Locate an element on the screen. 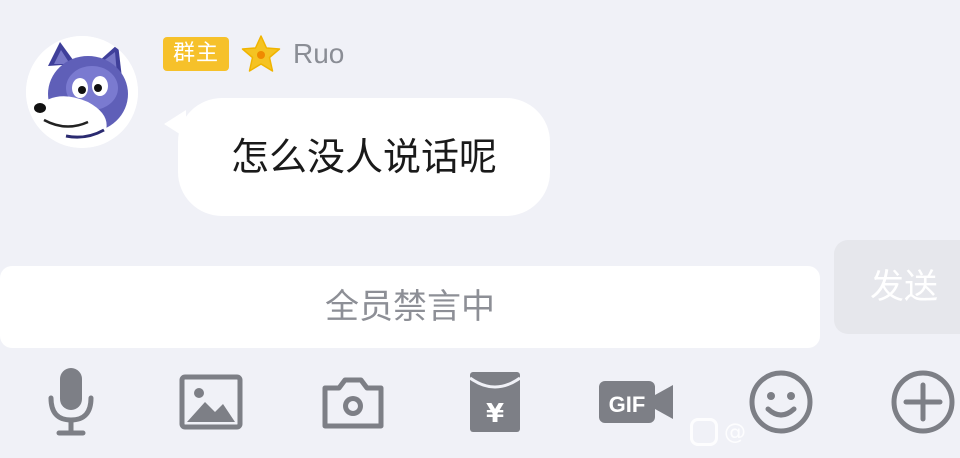 This screenshot has width=960, height=458. gif-label: GIF is located at coordinates (627, 404).